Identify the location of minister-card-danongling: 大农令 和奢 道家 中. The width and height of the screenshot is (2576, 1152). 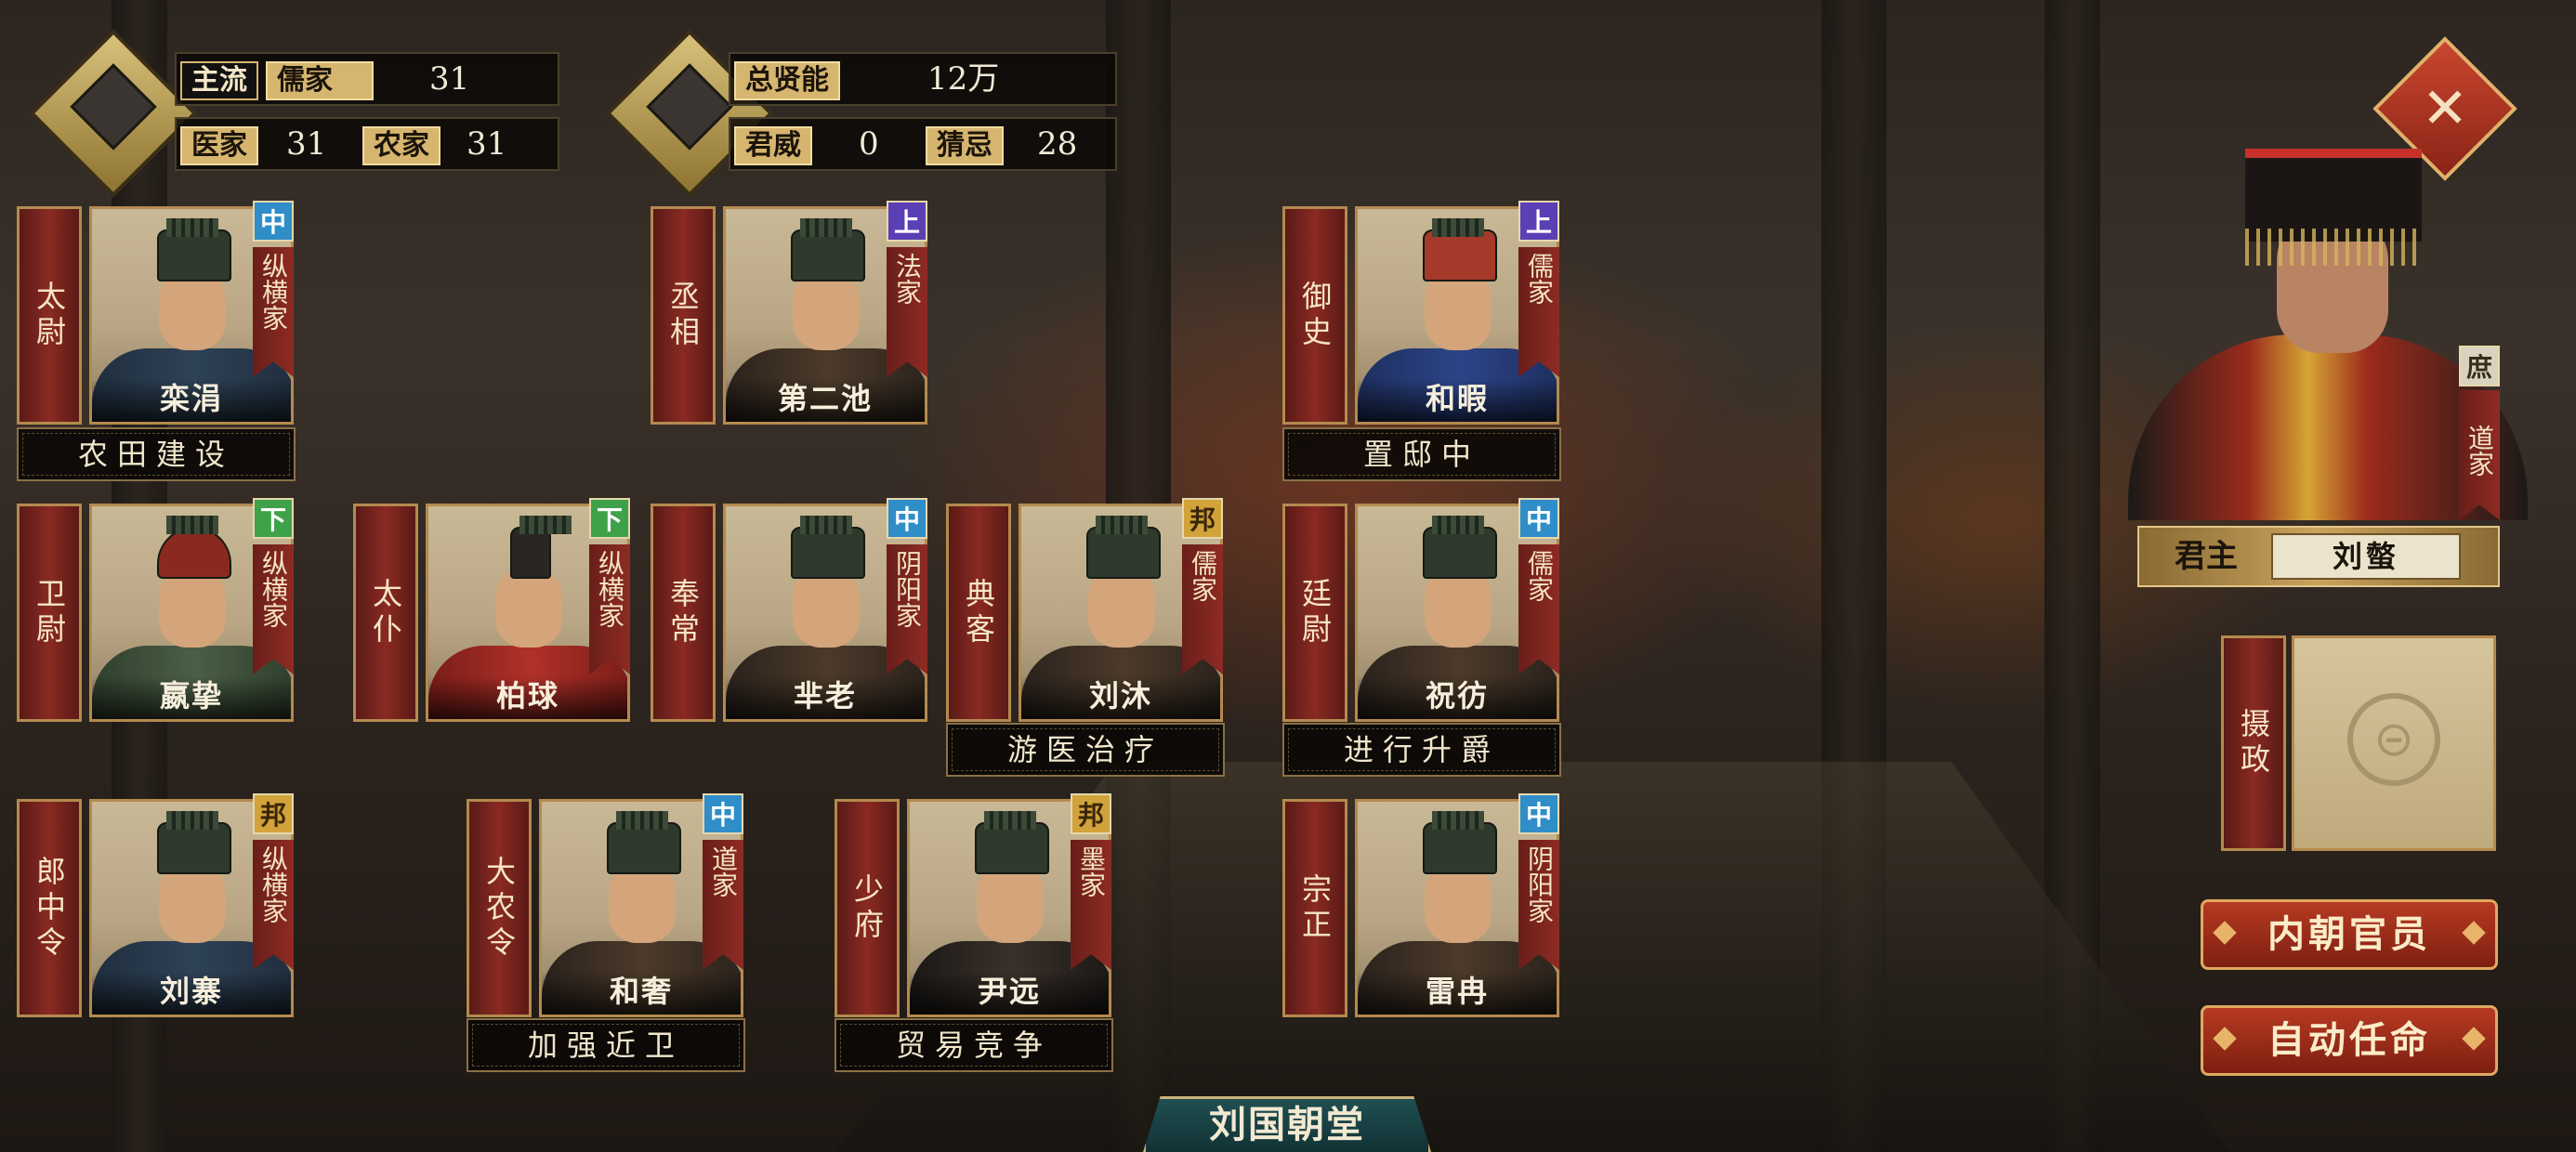
(606, 905).